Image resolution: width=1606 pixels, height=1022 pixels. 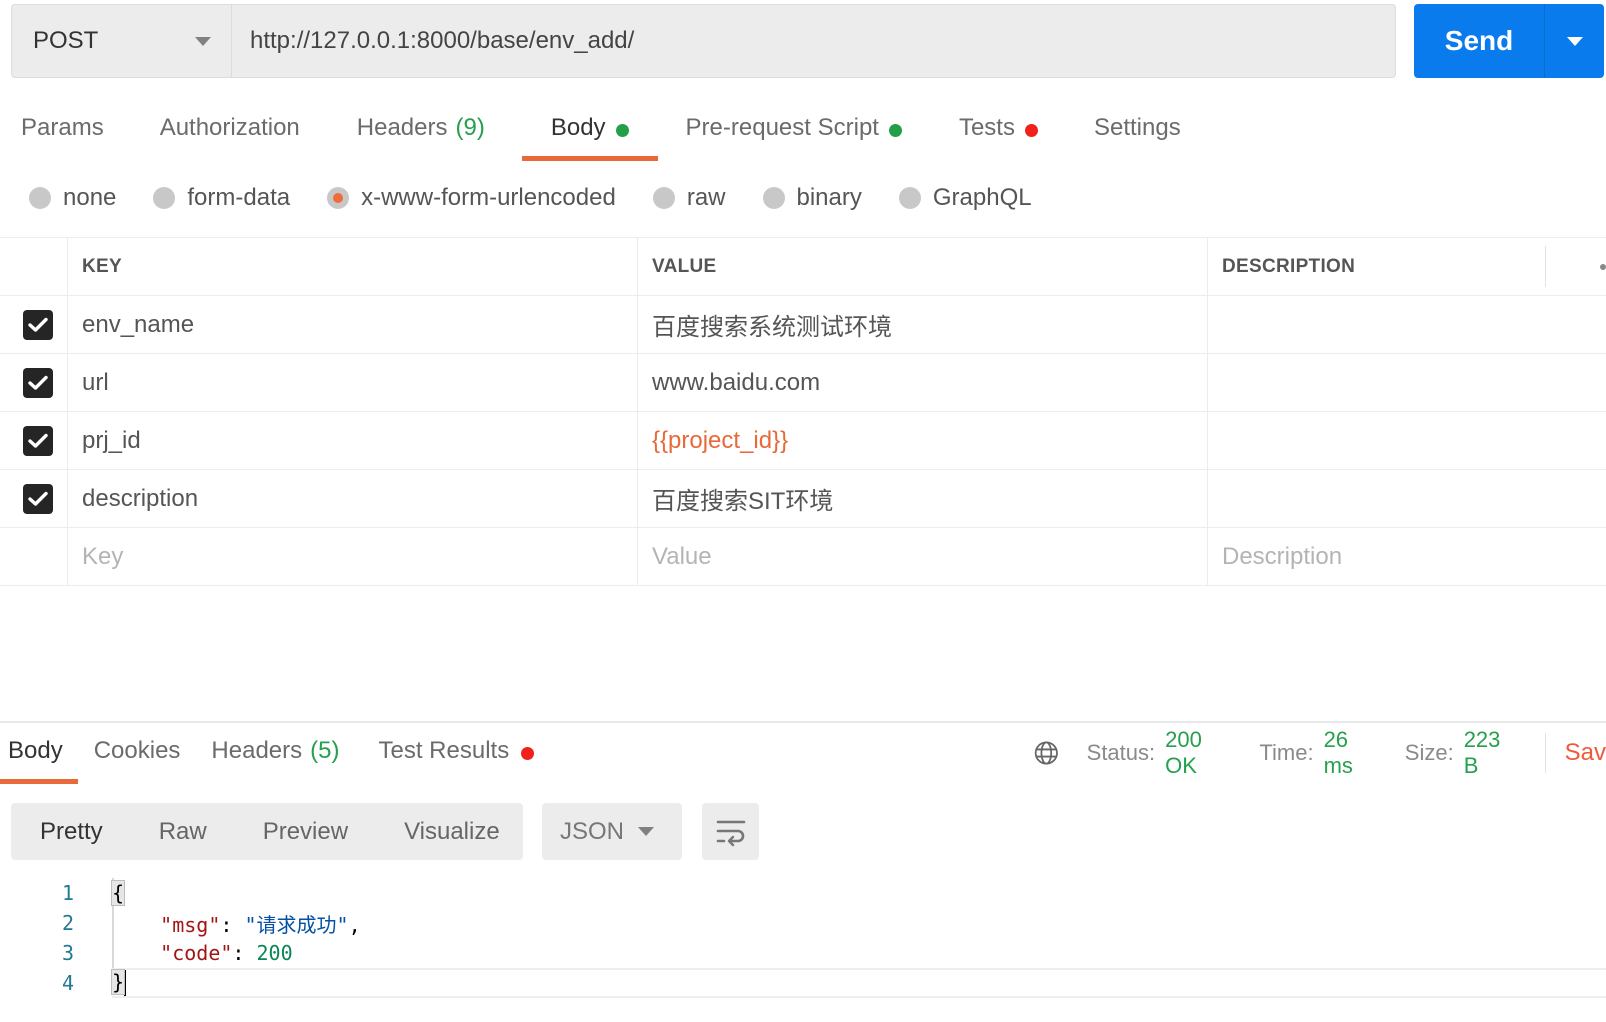 I want to click on response-tab-test-results: Test Results, so click(x=456, y=760).